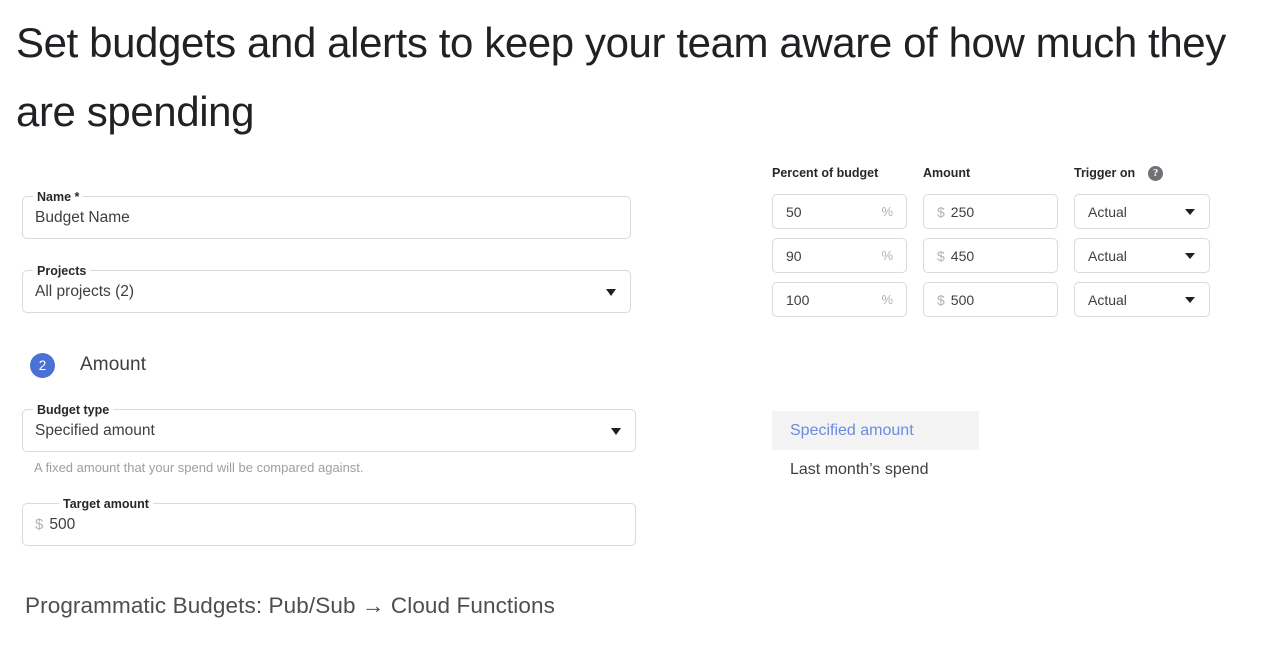  Describe the element at coordinates (318, 524) in the screenshot. I see `target-amount-value: $ 500` at that location.